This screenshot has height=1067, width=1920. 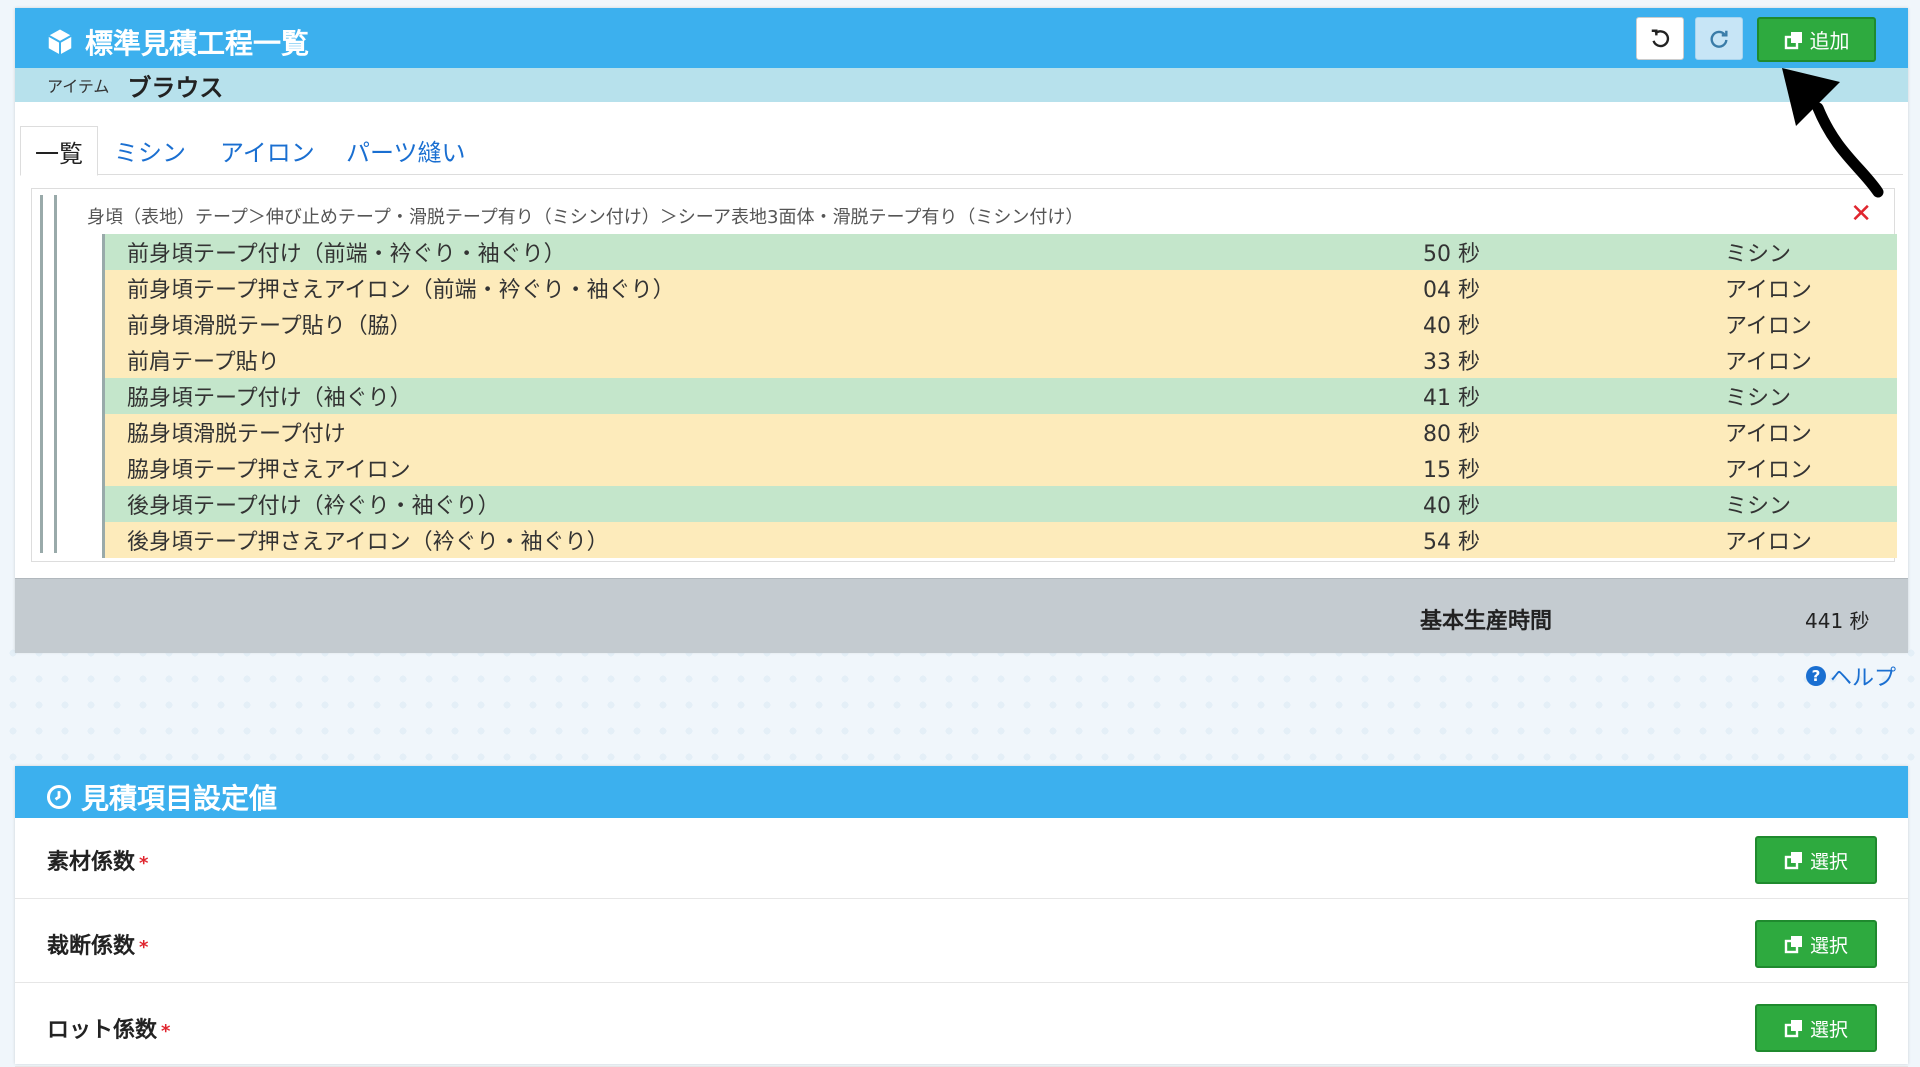 What do you see at coordinates (1451, 254) in the screenshot?
I see `row-time: 50 秒` at bounding box center [1451, 254].